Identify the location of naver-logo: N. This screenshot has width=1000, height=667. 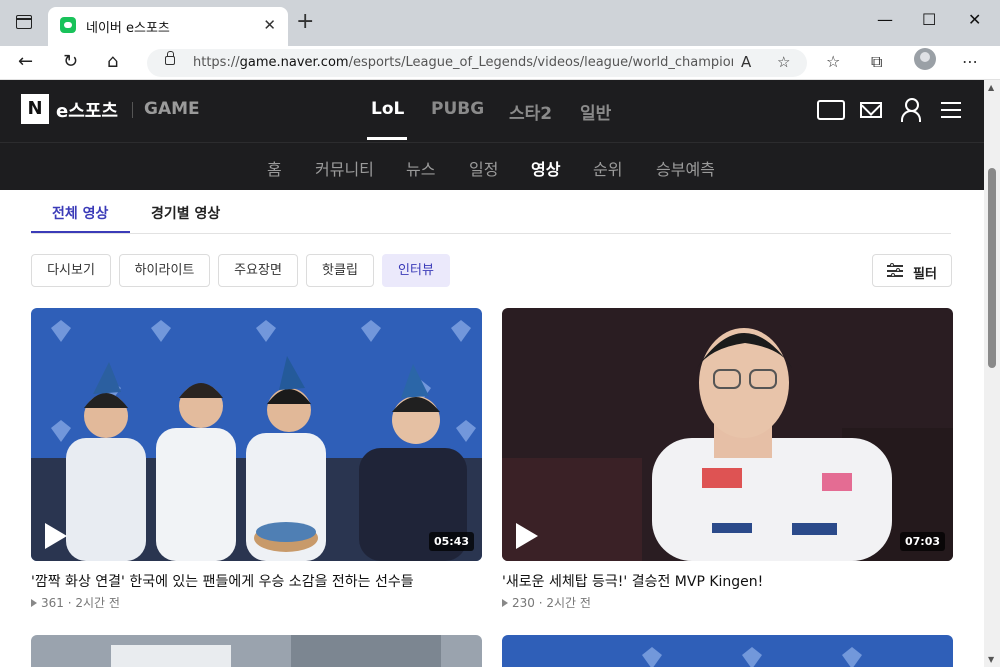
(35, 109).